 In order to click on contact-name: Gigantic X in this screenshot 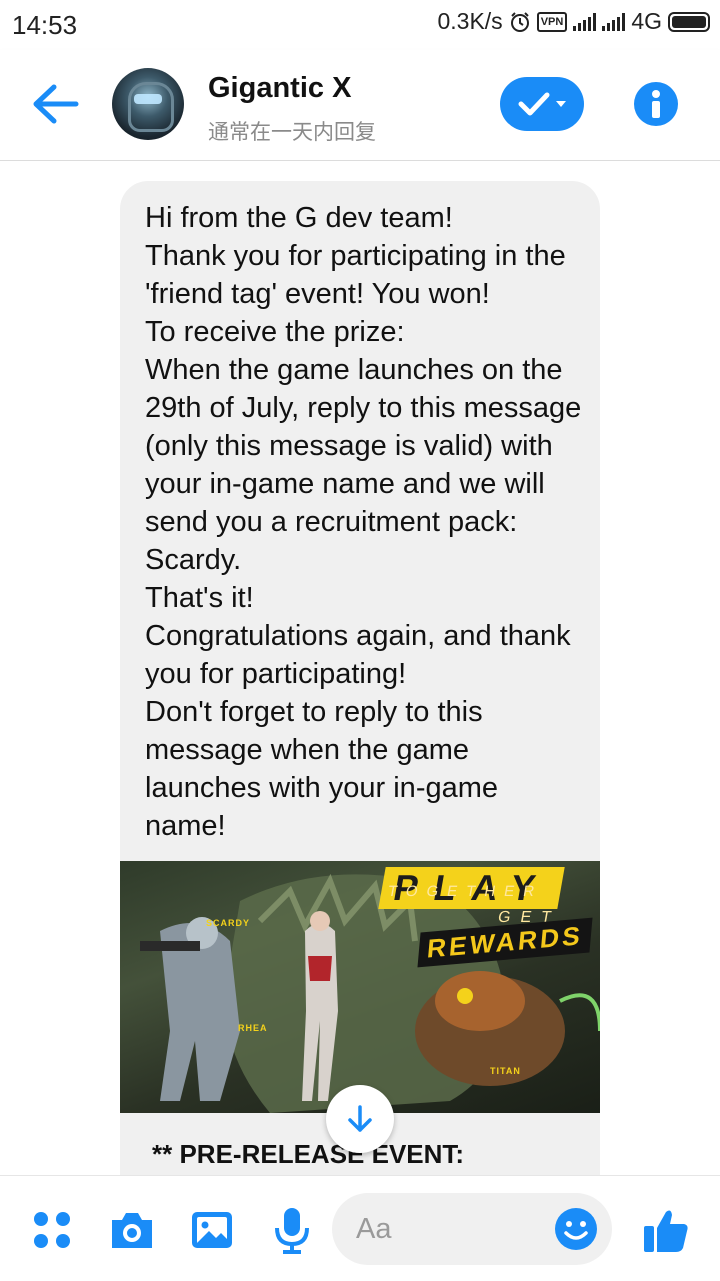, I will do `click(279, 88)`.